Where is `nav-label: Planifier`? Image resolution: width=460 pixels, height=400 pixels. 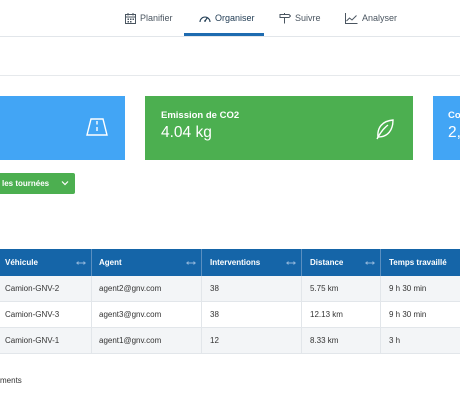 nav-label: Planifier is located at coordinates (156, 18).